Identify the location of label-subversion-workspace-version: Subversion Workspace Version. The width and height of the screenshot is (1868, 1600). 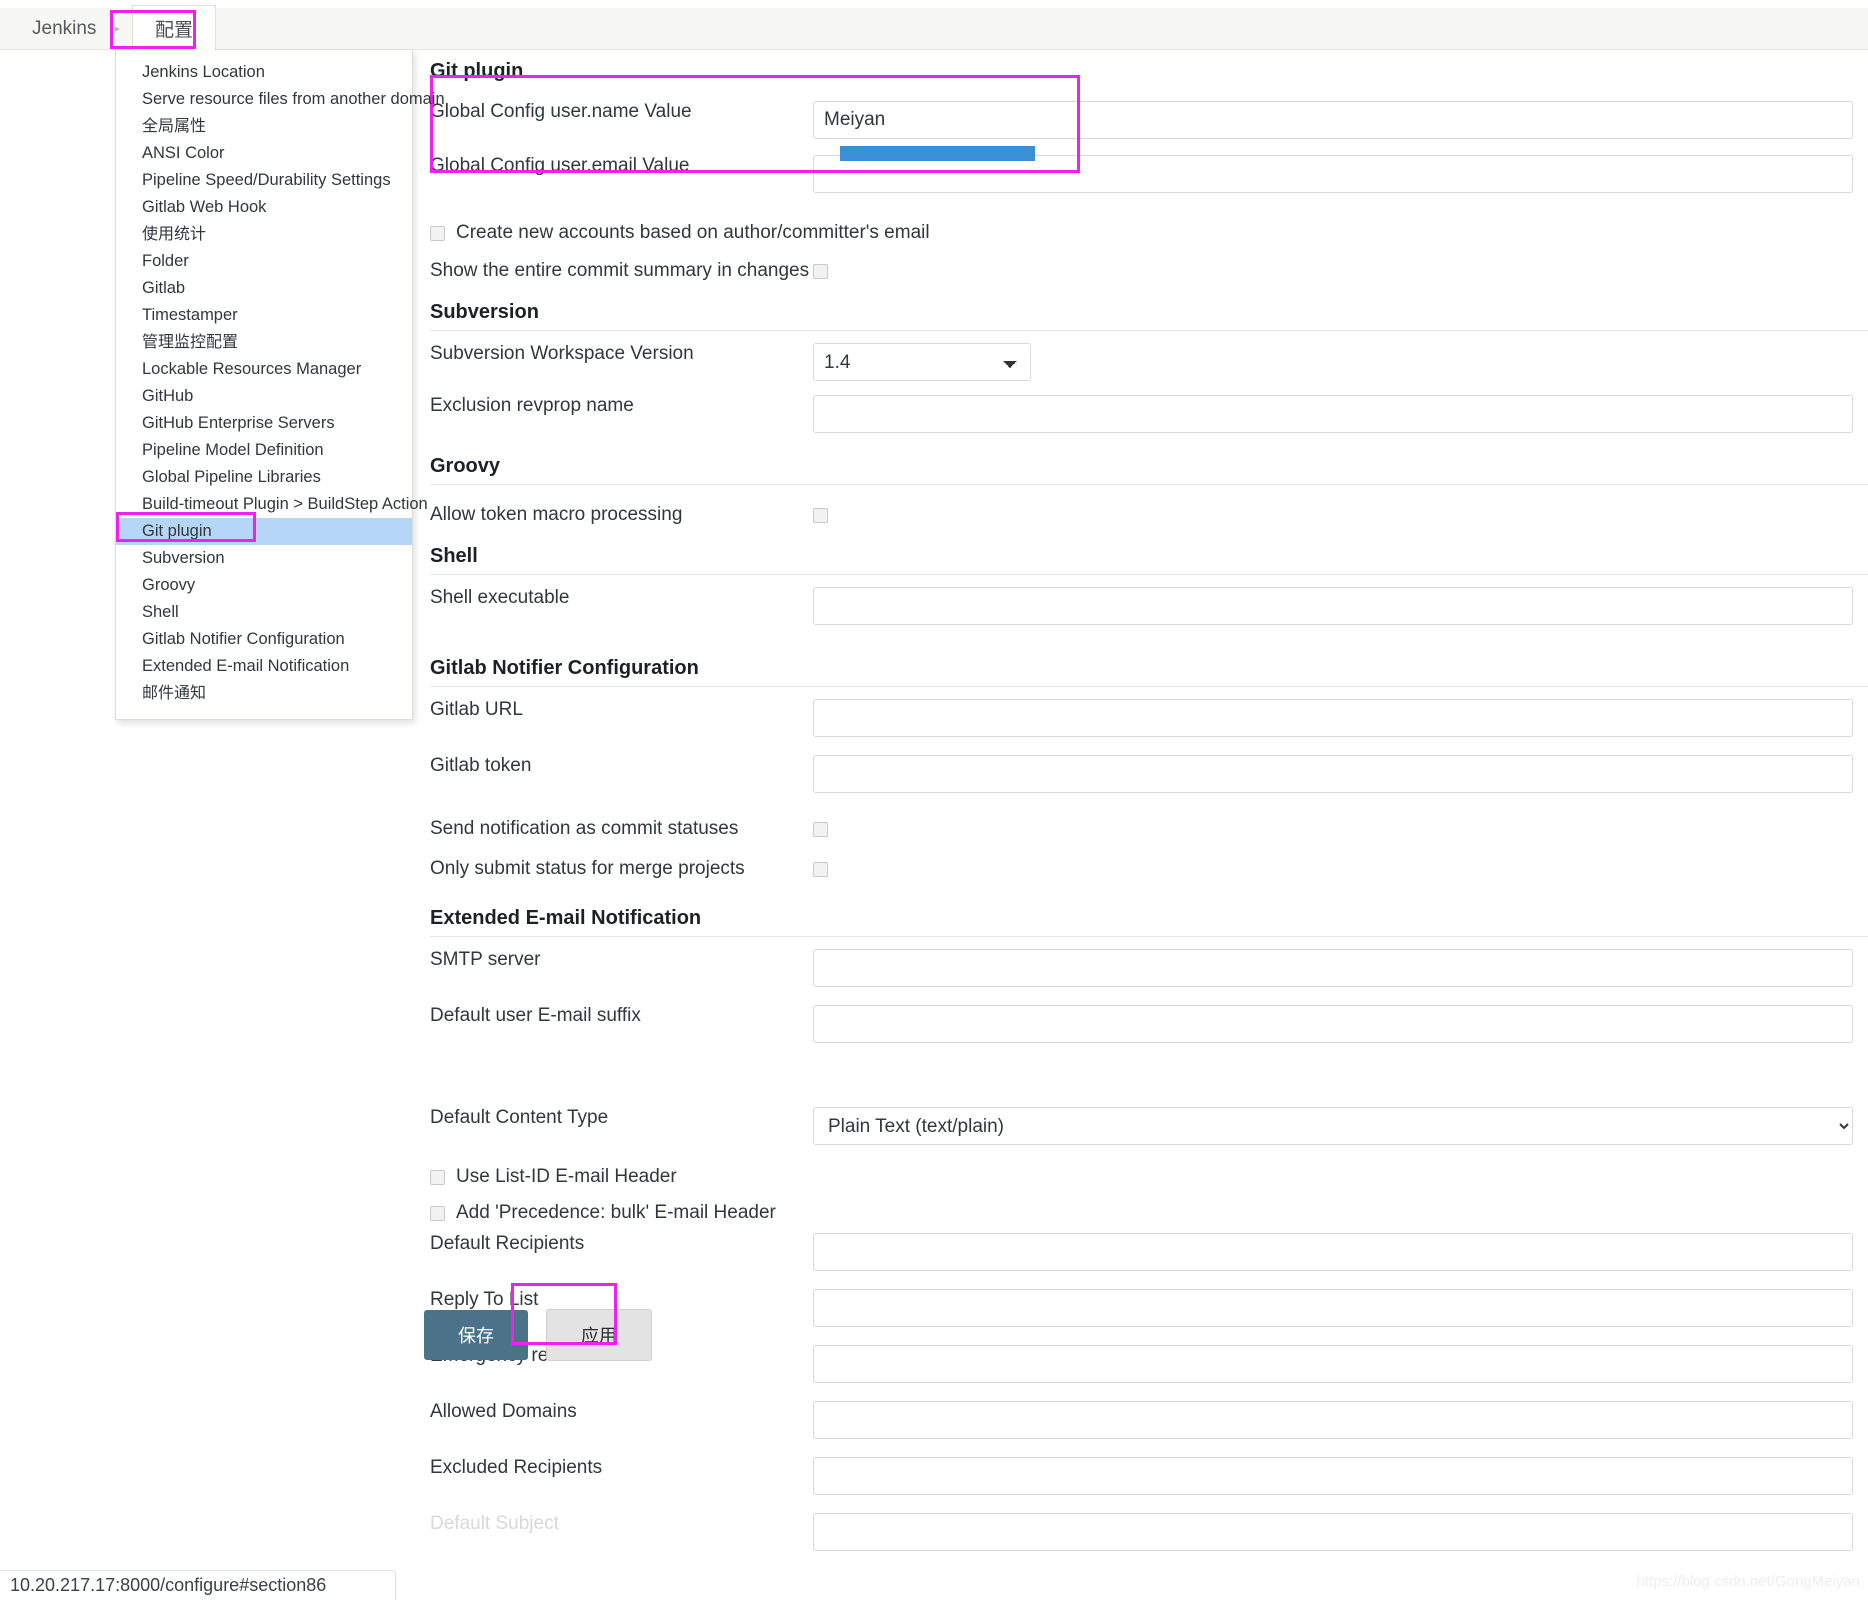
(562, 353).